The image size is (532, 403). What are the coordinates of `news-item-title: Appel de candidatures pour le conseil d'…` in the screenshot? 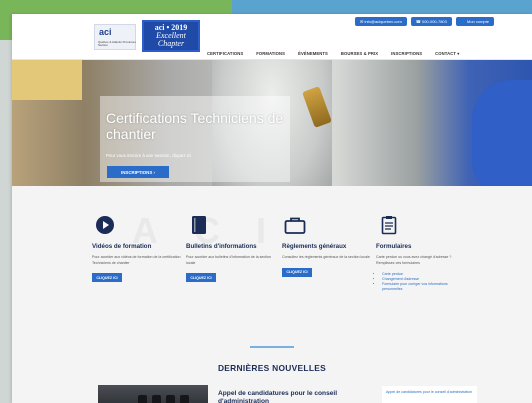 It's located at (298, 396).